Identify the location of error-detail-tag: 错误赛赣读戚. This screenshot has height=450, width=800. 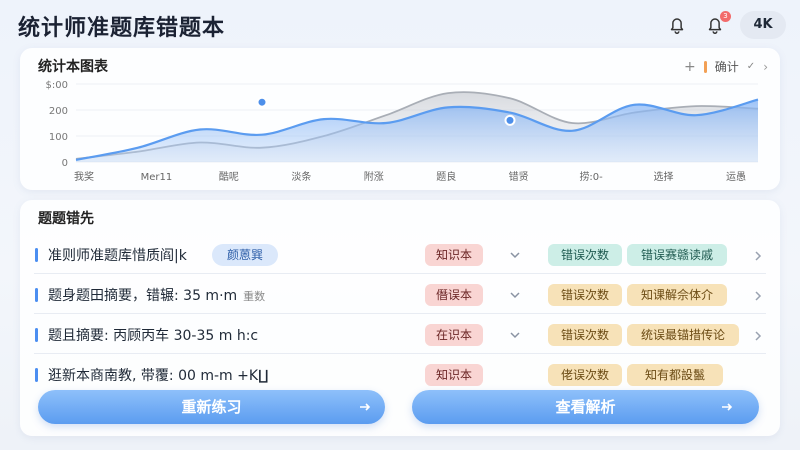
(677, 255).